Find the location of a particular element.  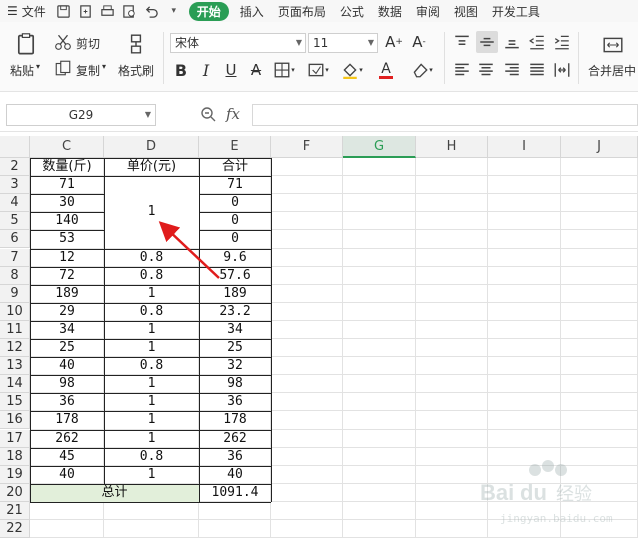

row-header-21: 21 is located at coordinates (15, 510).